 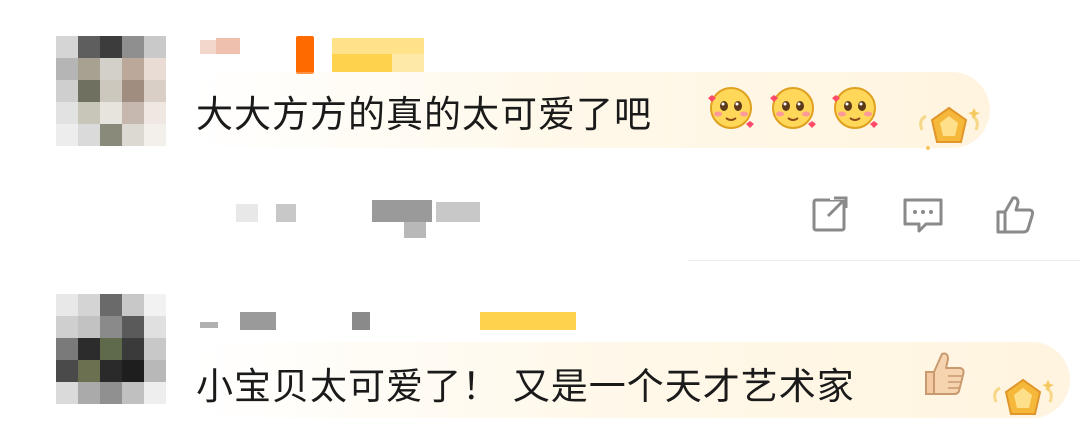 I want to click on comment-meta-blurred, so click(x=361, y=220).